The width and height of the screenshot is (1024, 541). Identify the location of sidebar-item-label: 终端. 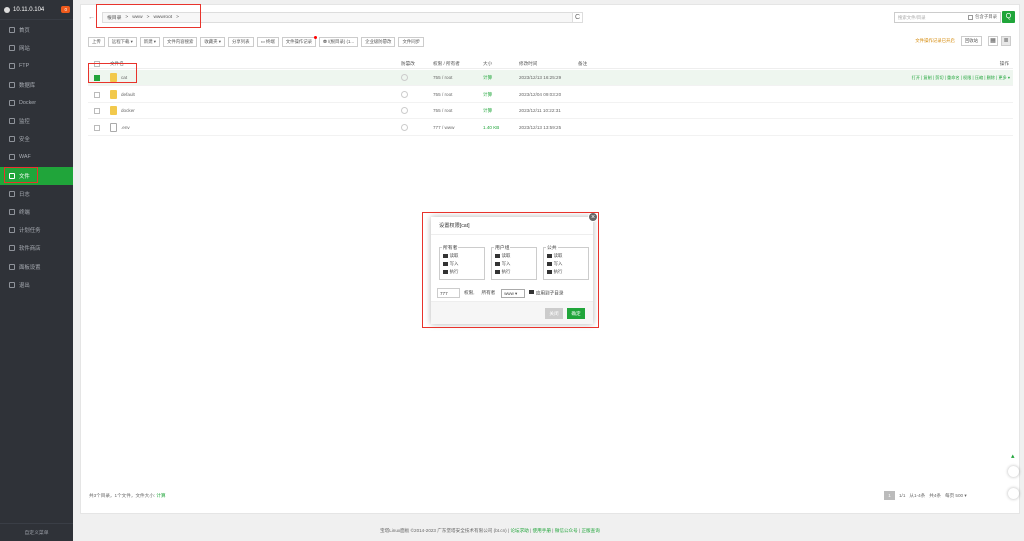
(24, 212).